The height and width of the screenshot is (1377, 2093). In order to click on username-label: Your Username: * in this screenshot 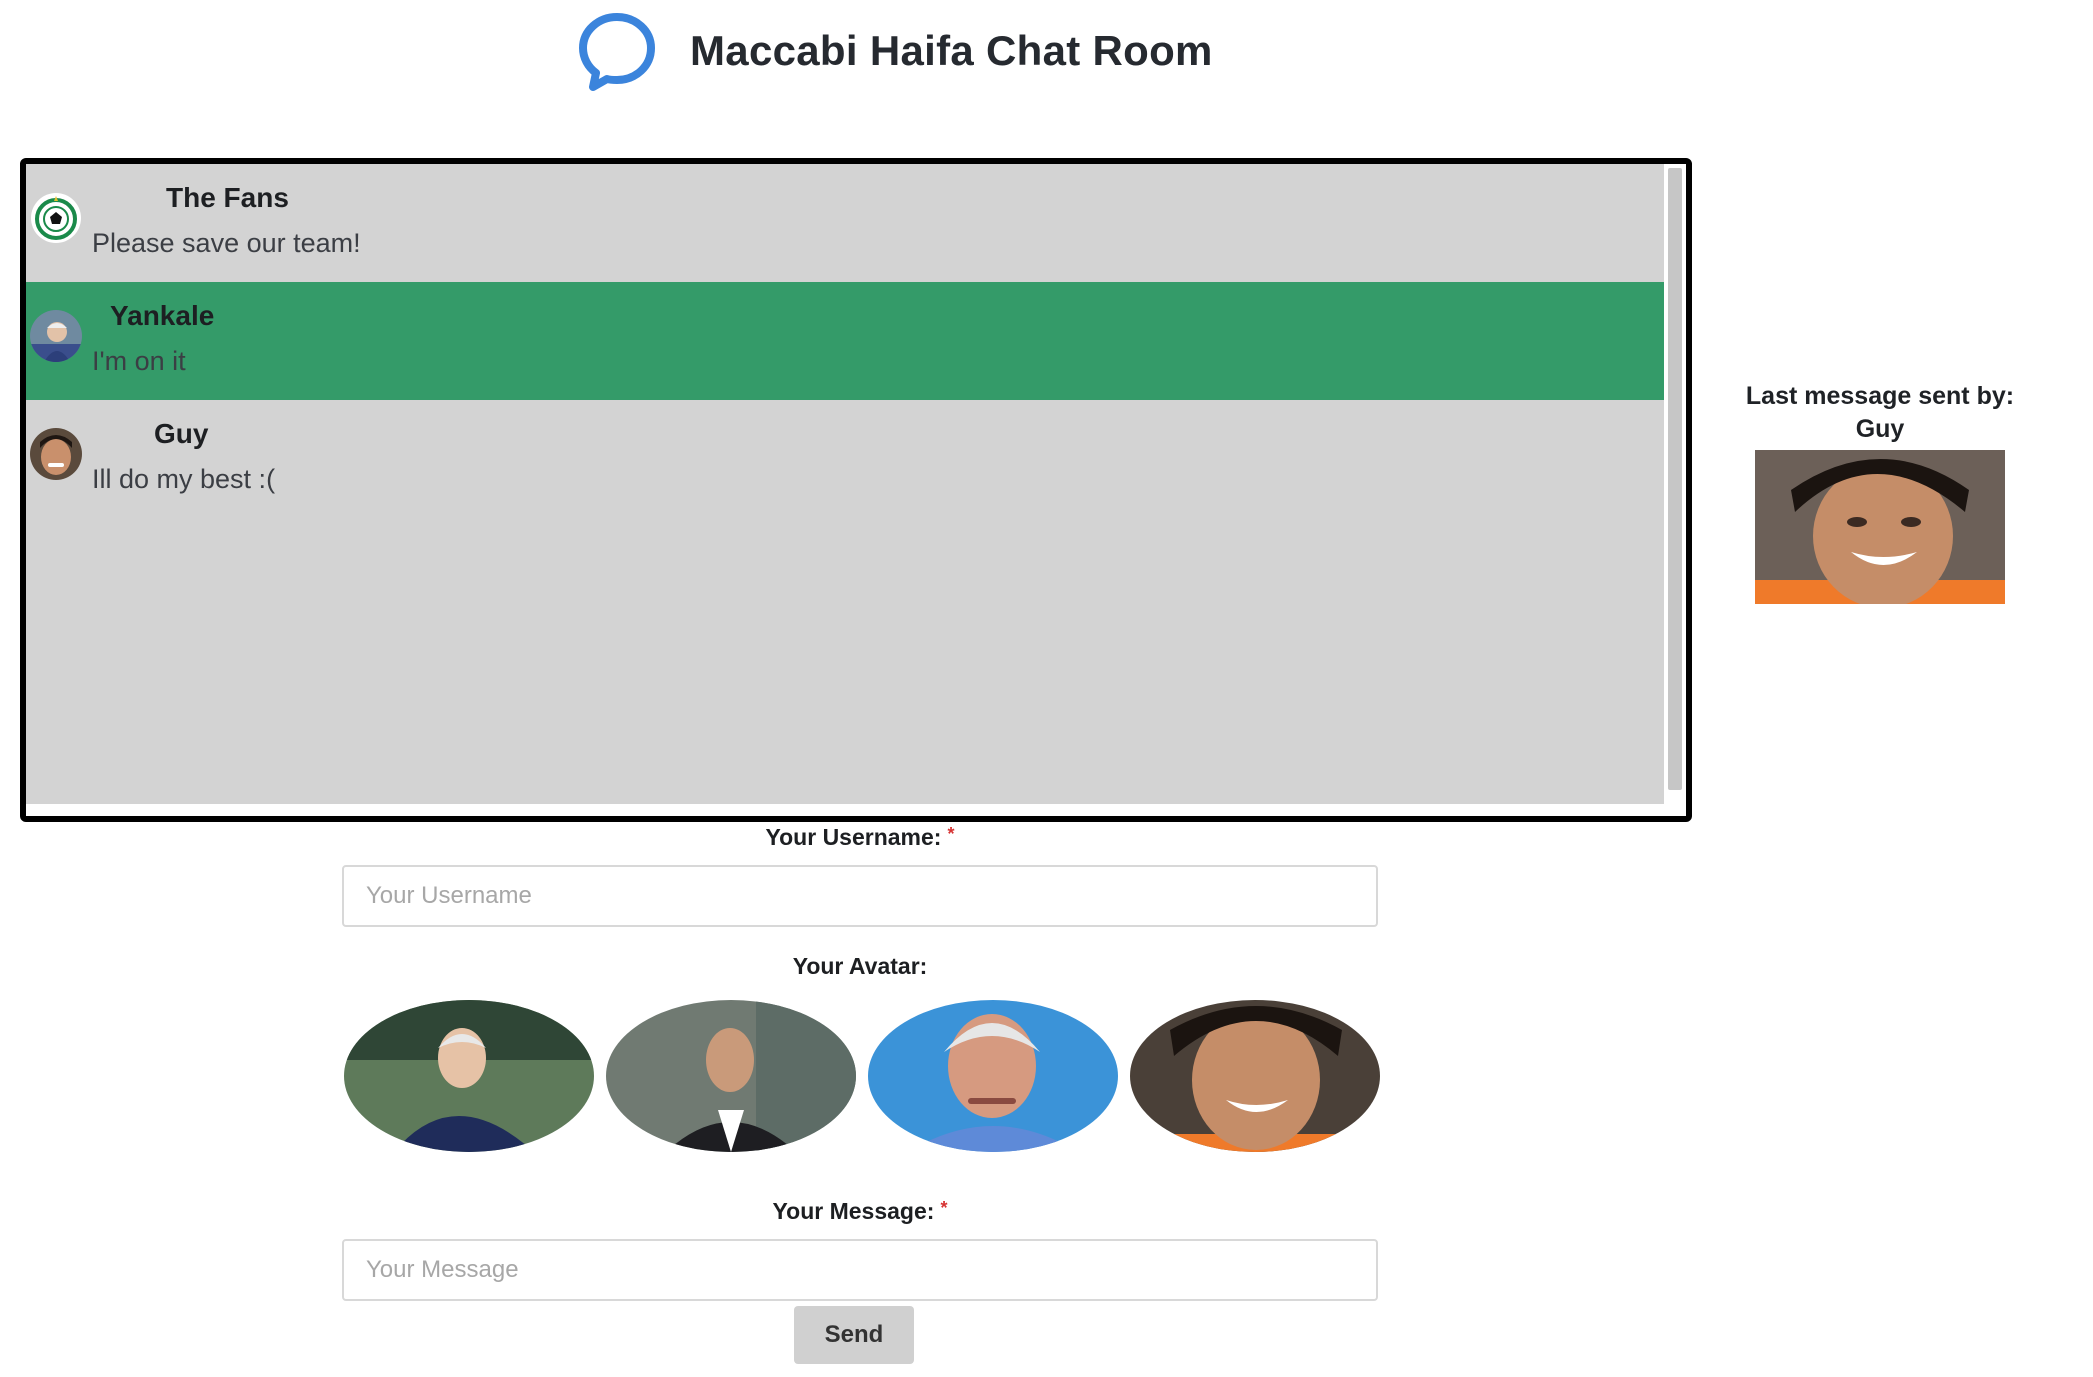, I will do `click(860, 837)`.